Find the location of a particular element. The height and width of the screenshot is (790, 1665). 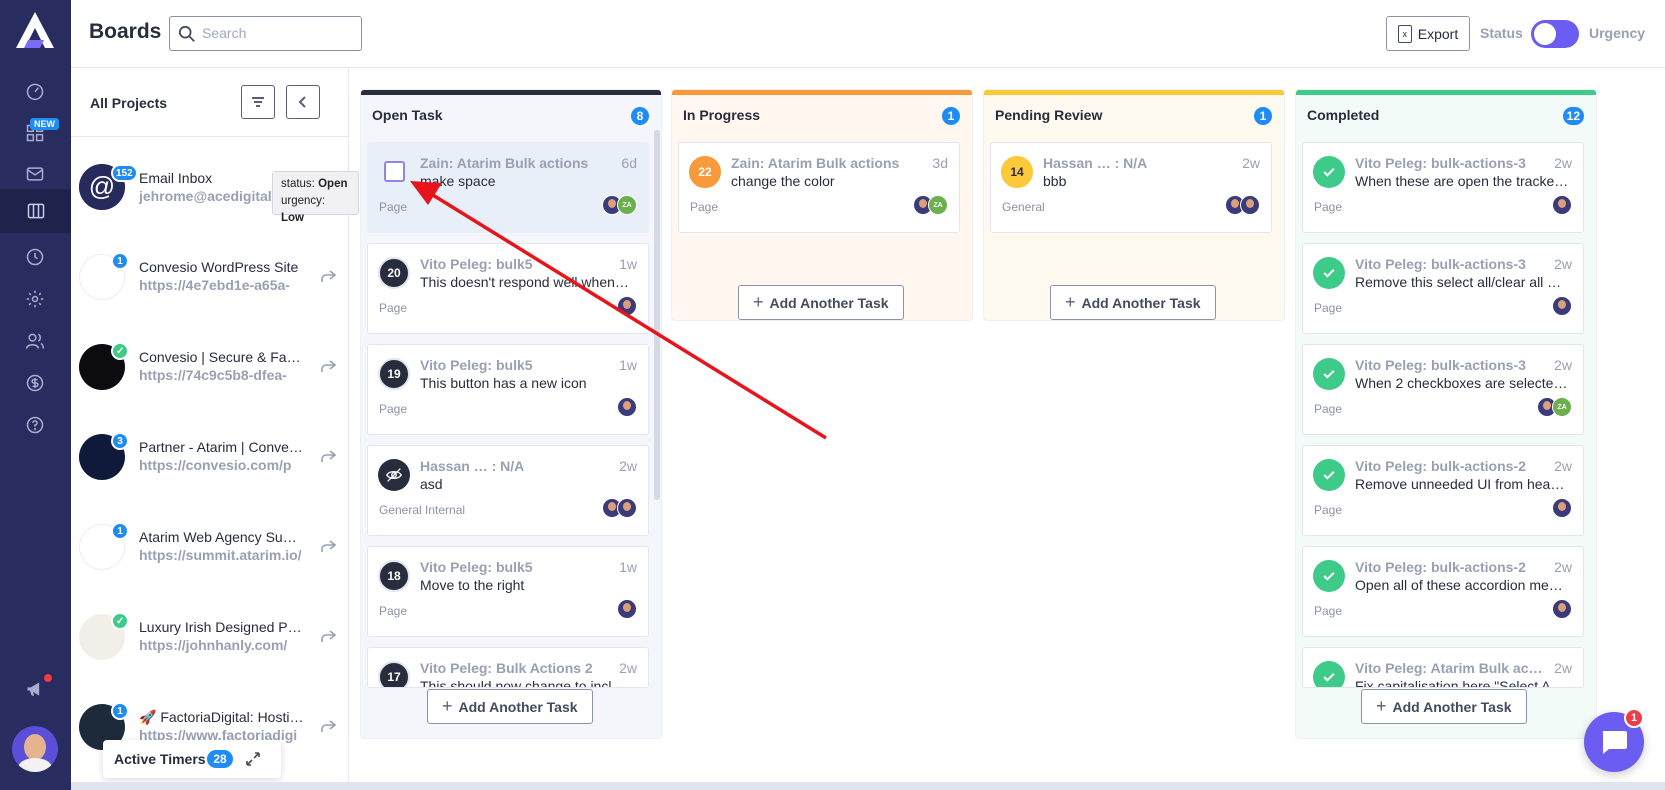

task-card: Hassan … : N/A 2w asd General Internal is located at coordinates (508, 490).